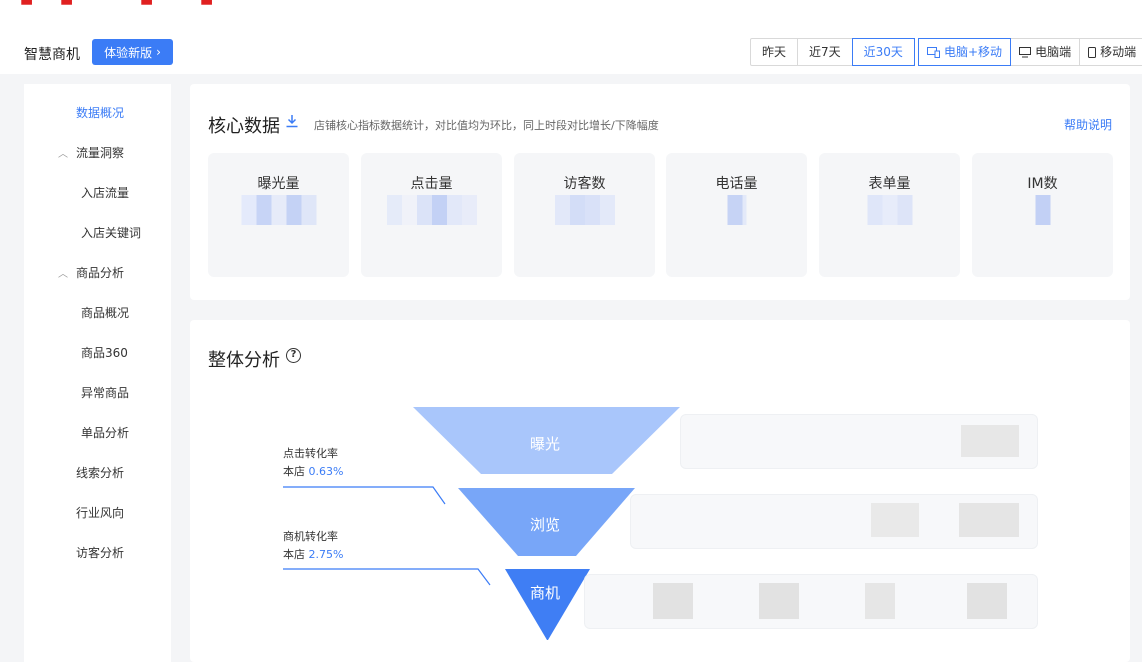 The width and height of the screenshot is (1142, 662). Describe the element at coordinates (131, 272) in the screenshot. I see `sidebar-group-product: ︿ 商品分析` at that location.